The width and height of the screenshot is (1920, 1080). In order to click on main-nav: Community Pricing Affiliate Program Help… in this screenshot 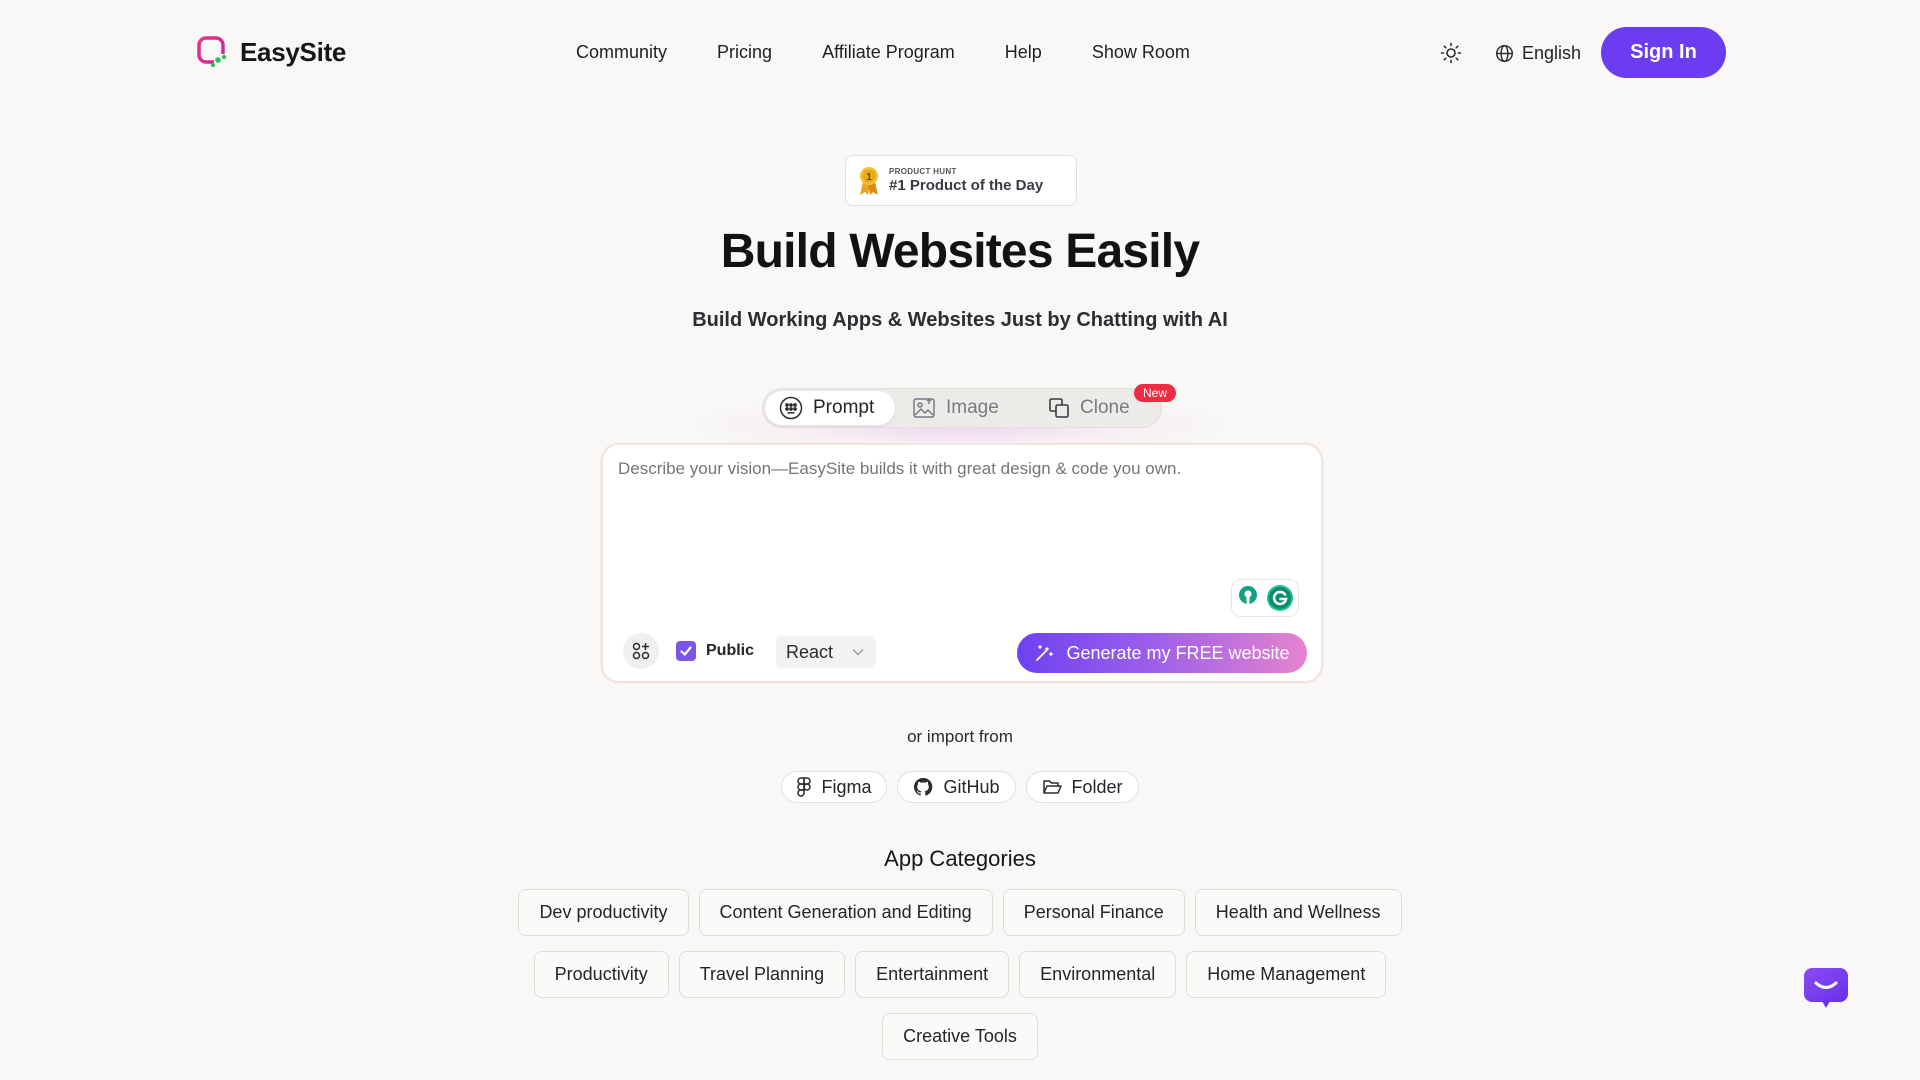, I will do `click(883, 52)`.